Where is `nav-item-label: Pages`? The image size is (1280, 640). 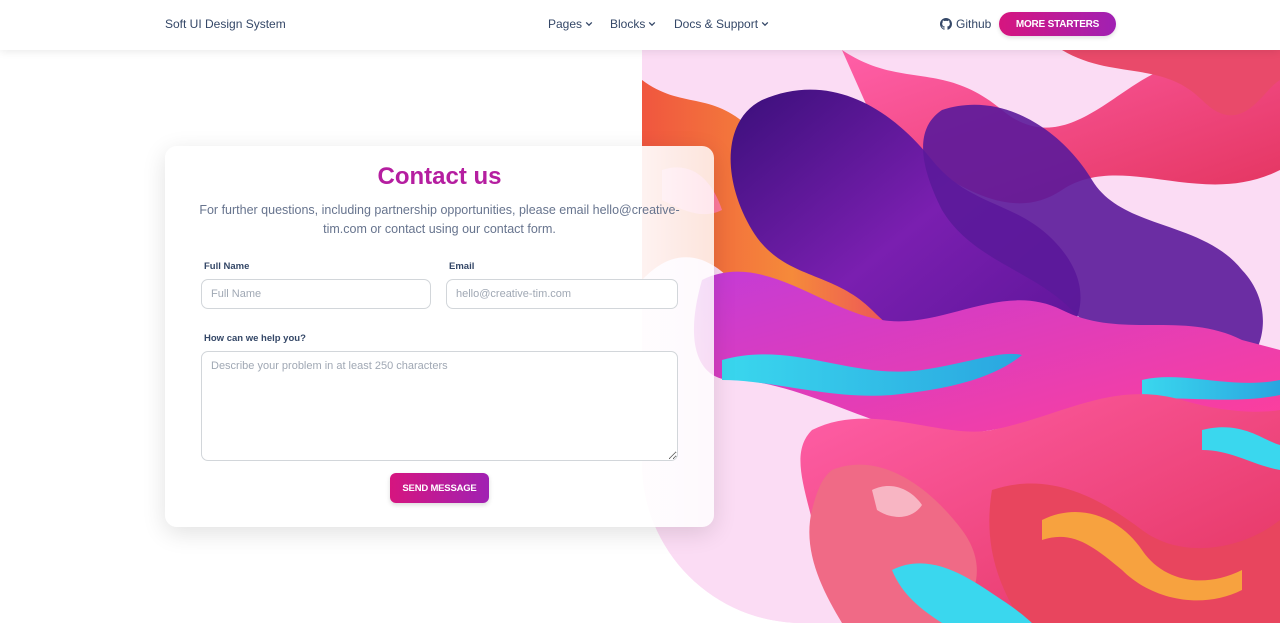
nav-item-label: Pages is located at coordinates (565, 24).